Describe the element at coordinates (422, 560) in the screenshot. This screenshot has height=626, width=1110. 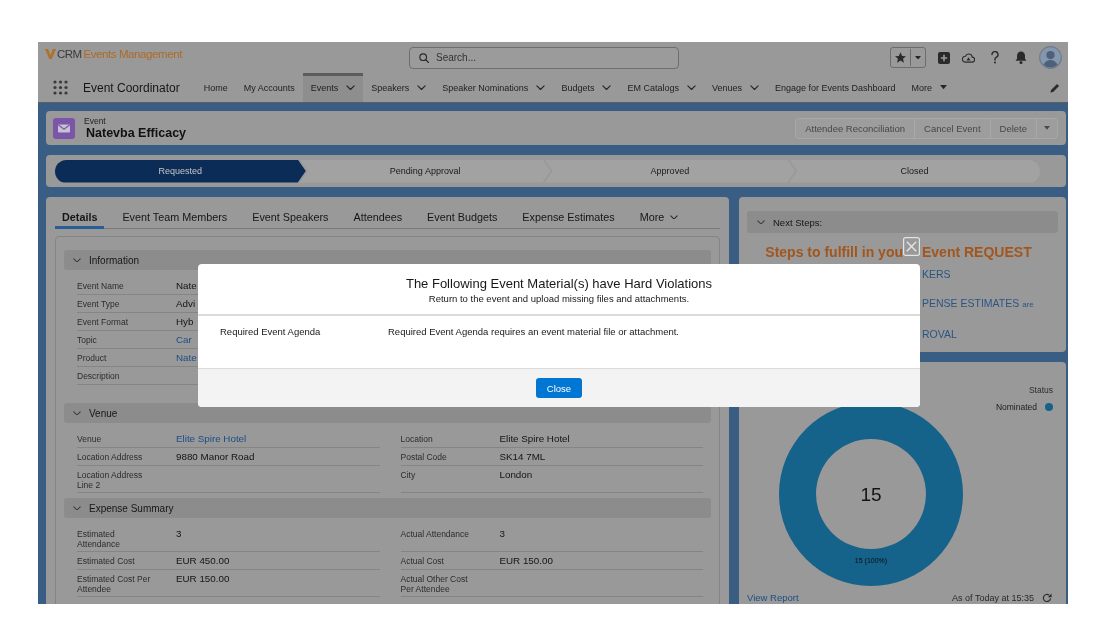
I see `field-label: Actual Cost` at that location.